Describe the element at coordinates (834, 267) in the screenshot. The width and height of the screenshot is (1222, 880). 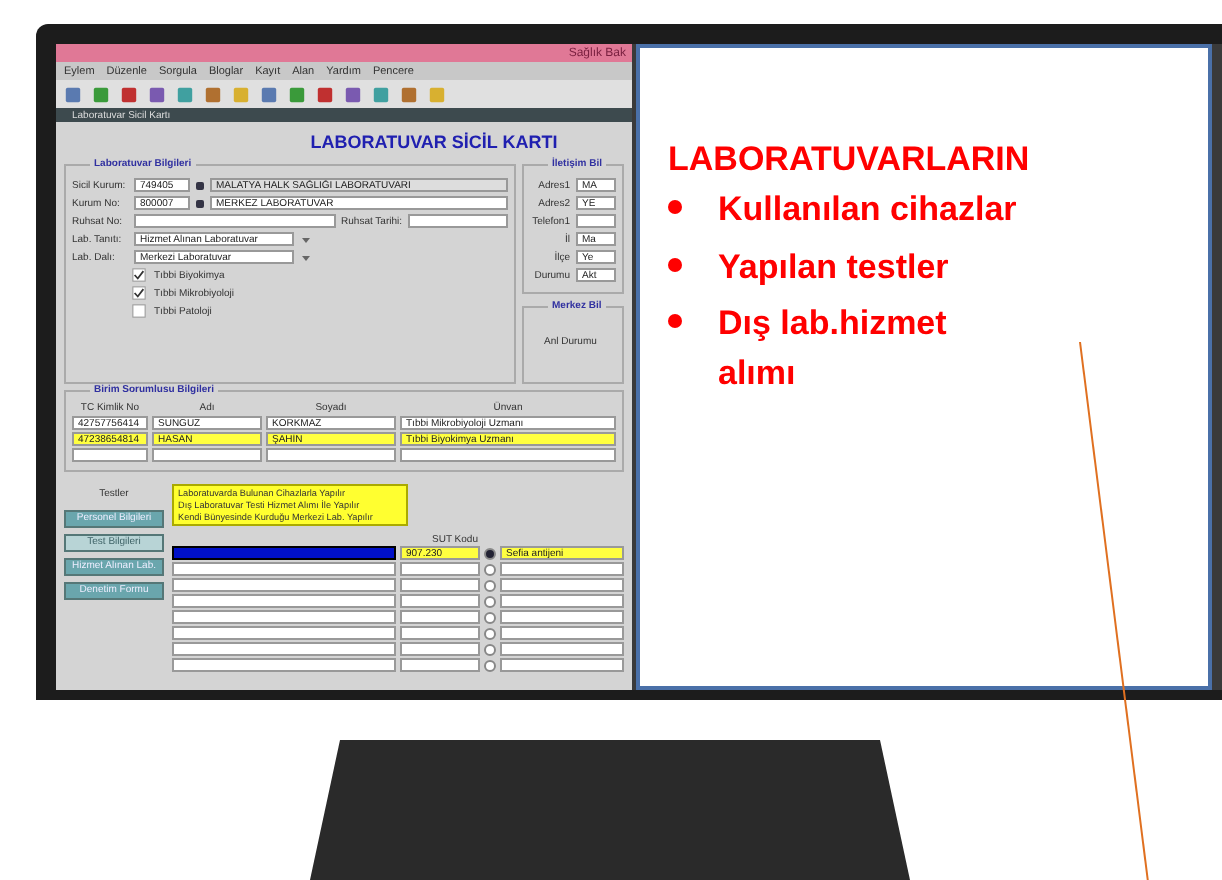
I see `bullet-text: Yapılan testler` at that location.